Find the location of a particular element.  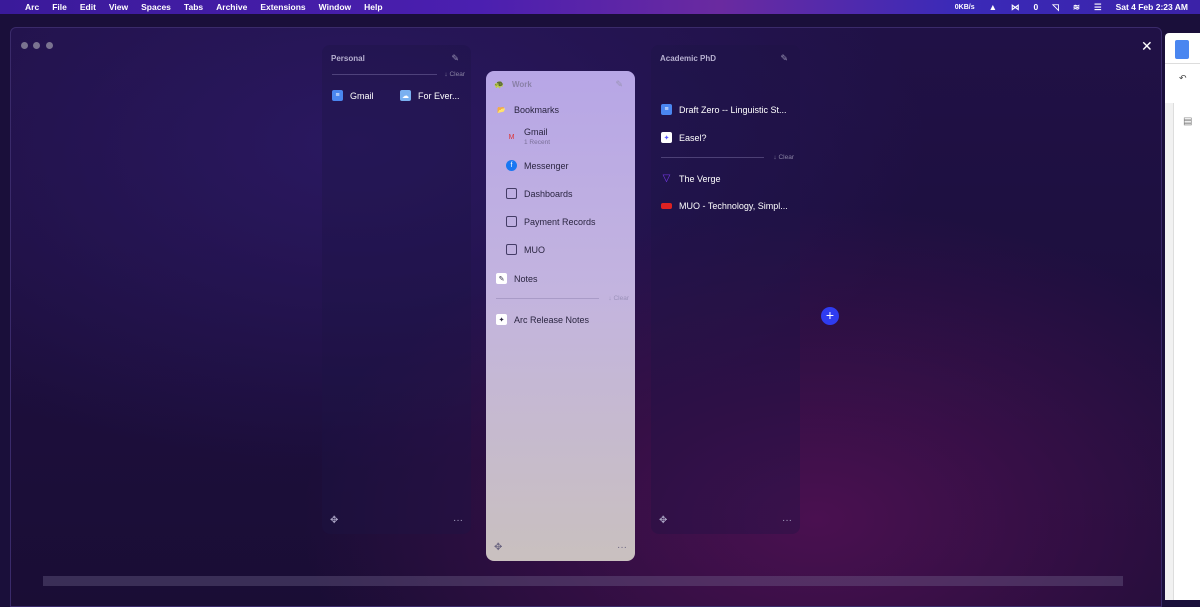

bowtie-icon: ⋈ is located at coordinates (1015, 7).